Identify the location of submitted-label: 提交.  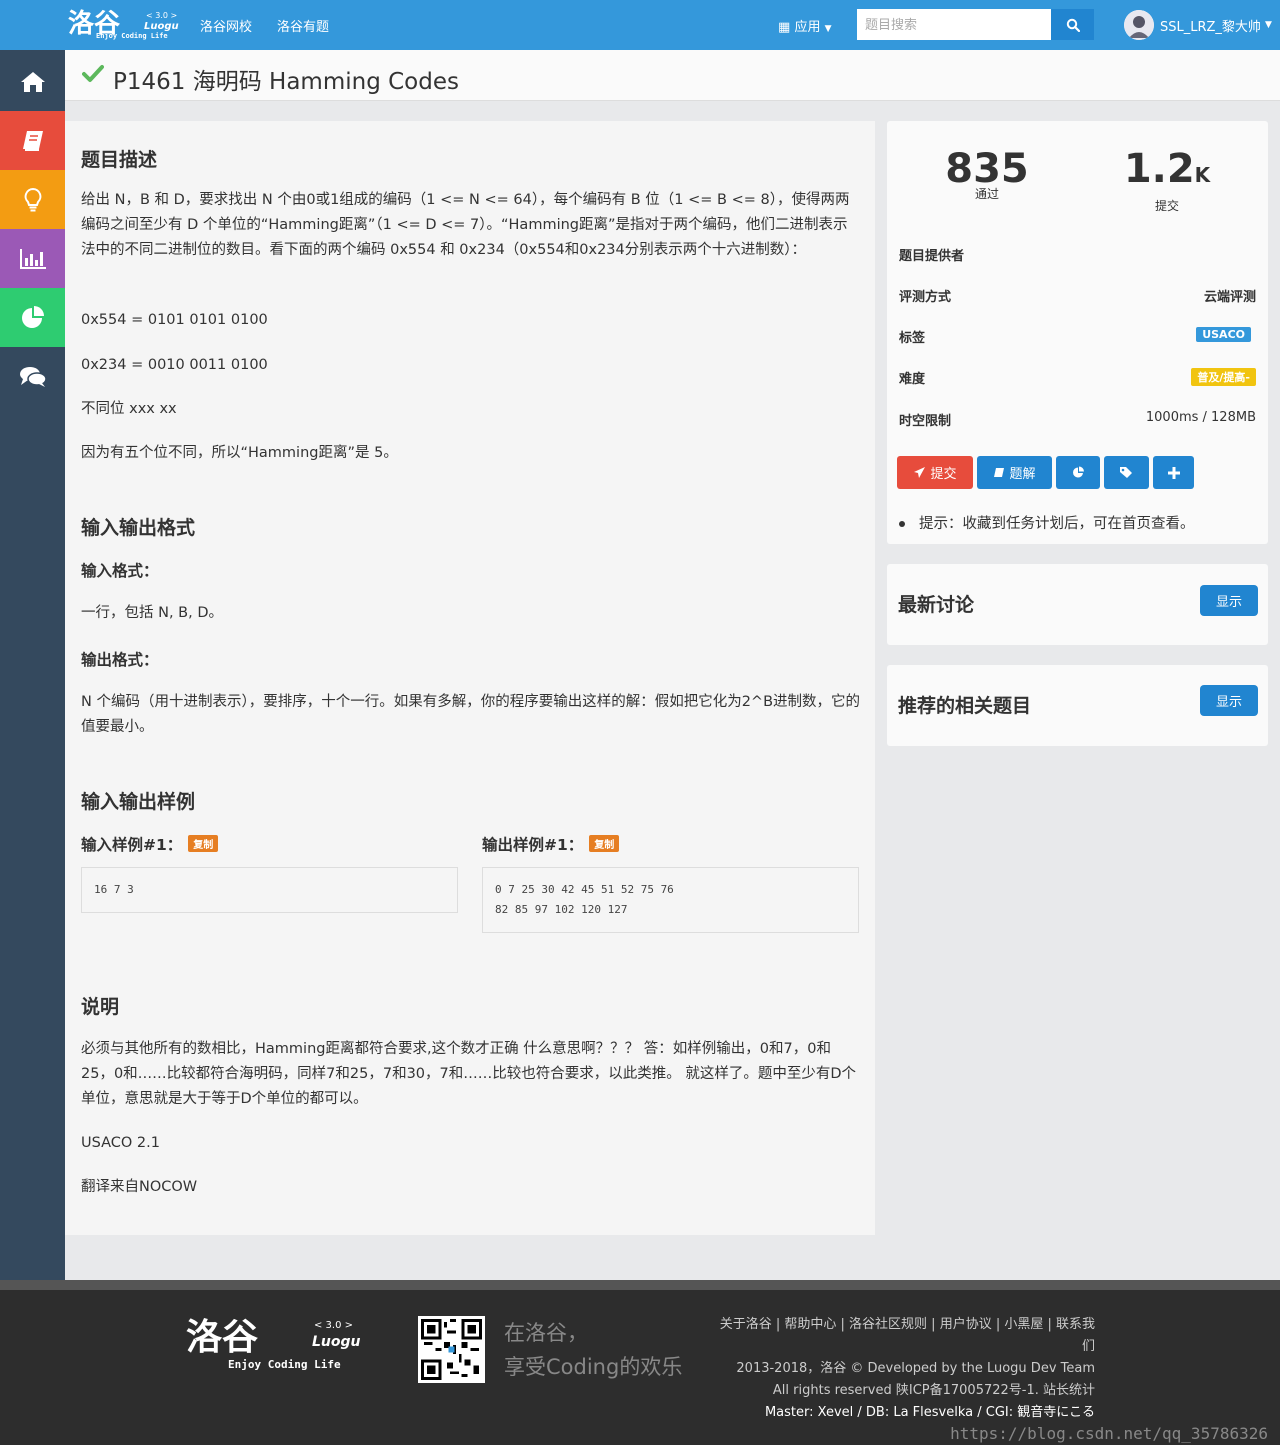
(1166, 206).